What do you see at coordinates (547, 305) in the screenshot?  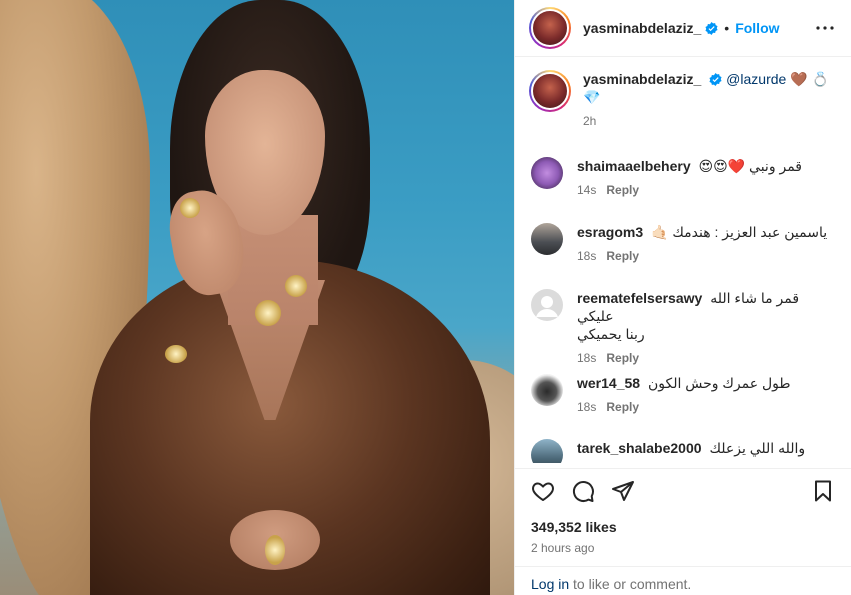 I see `default-avatar-icon` at bounding box center [547, 305].